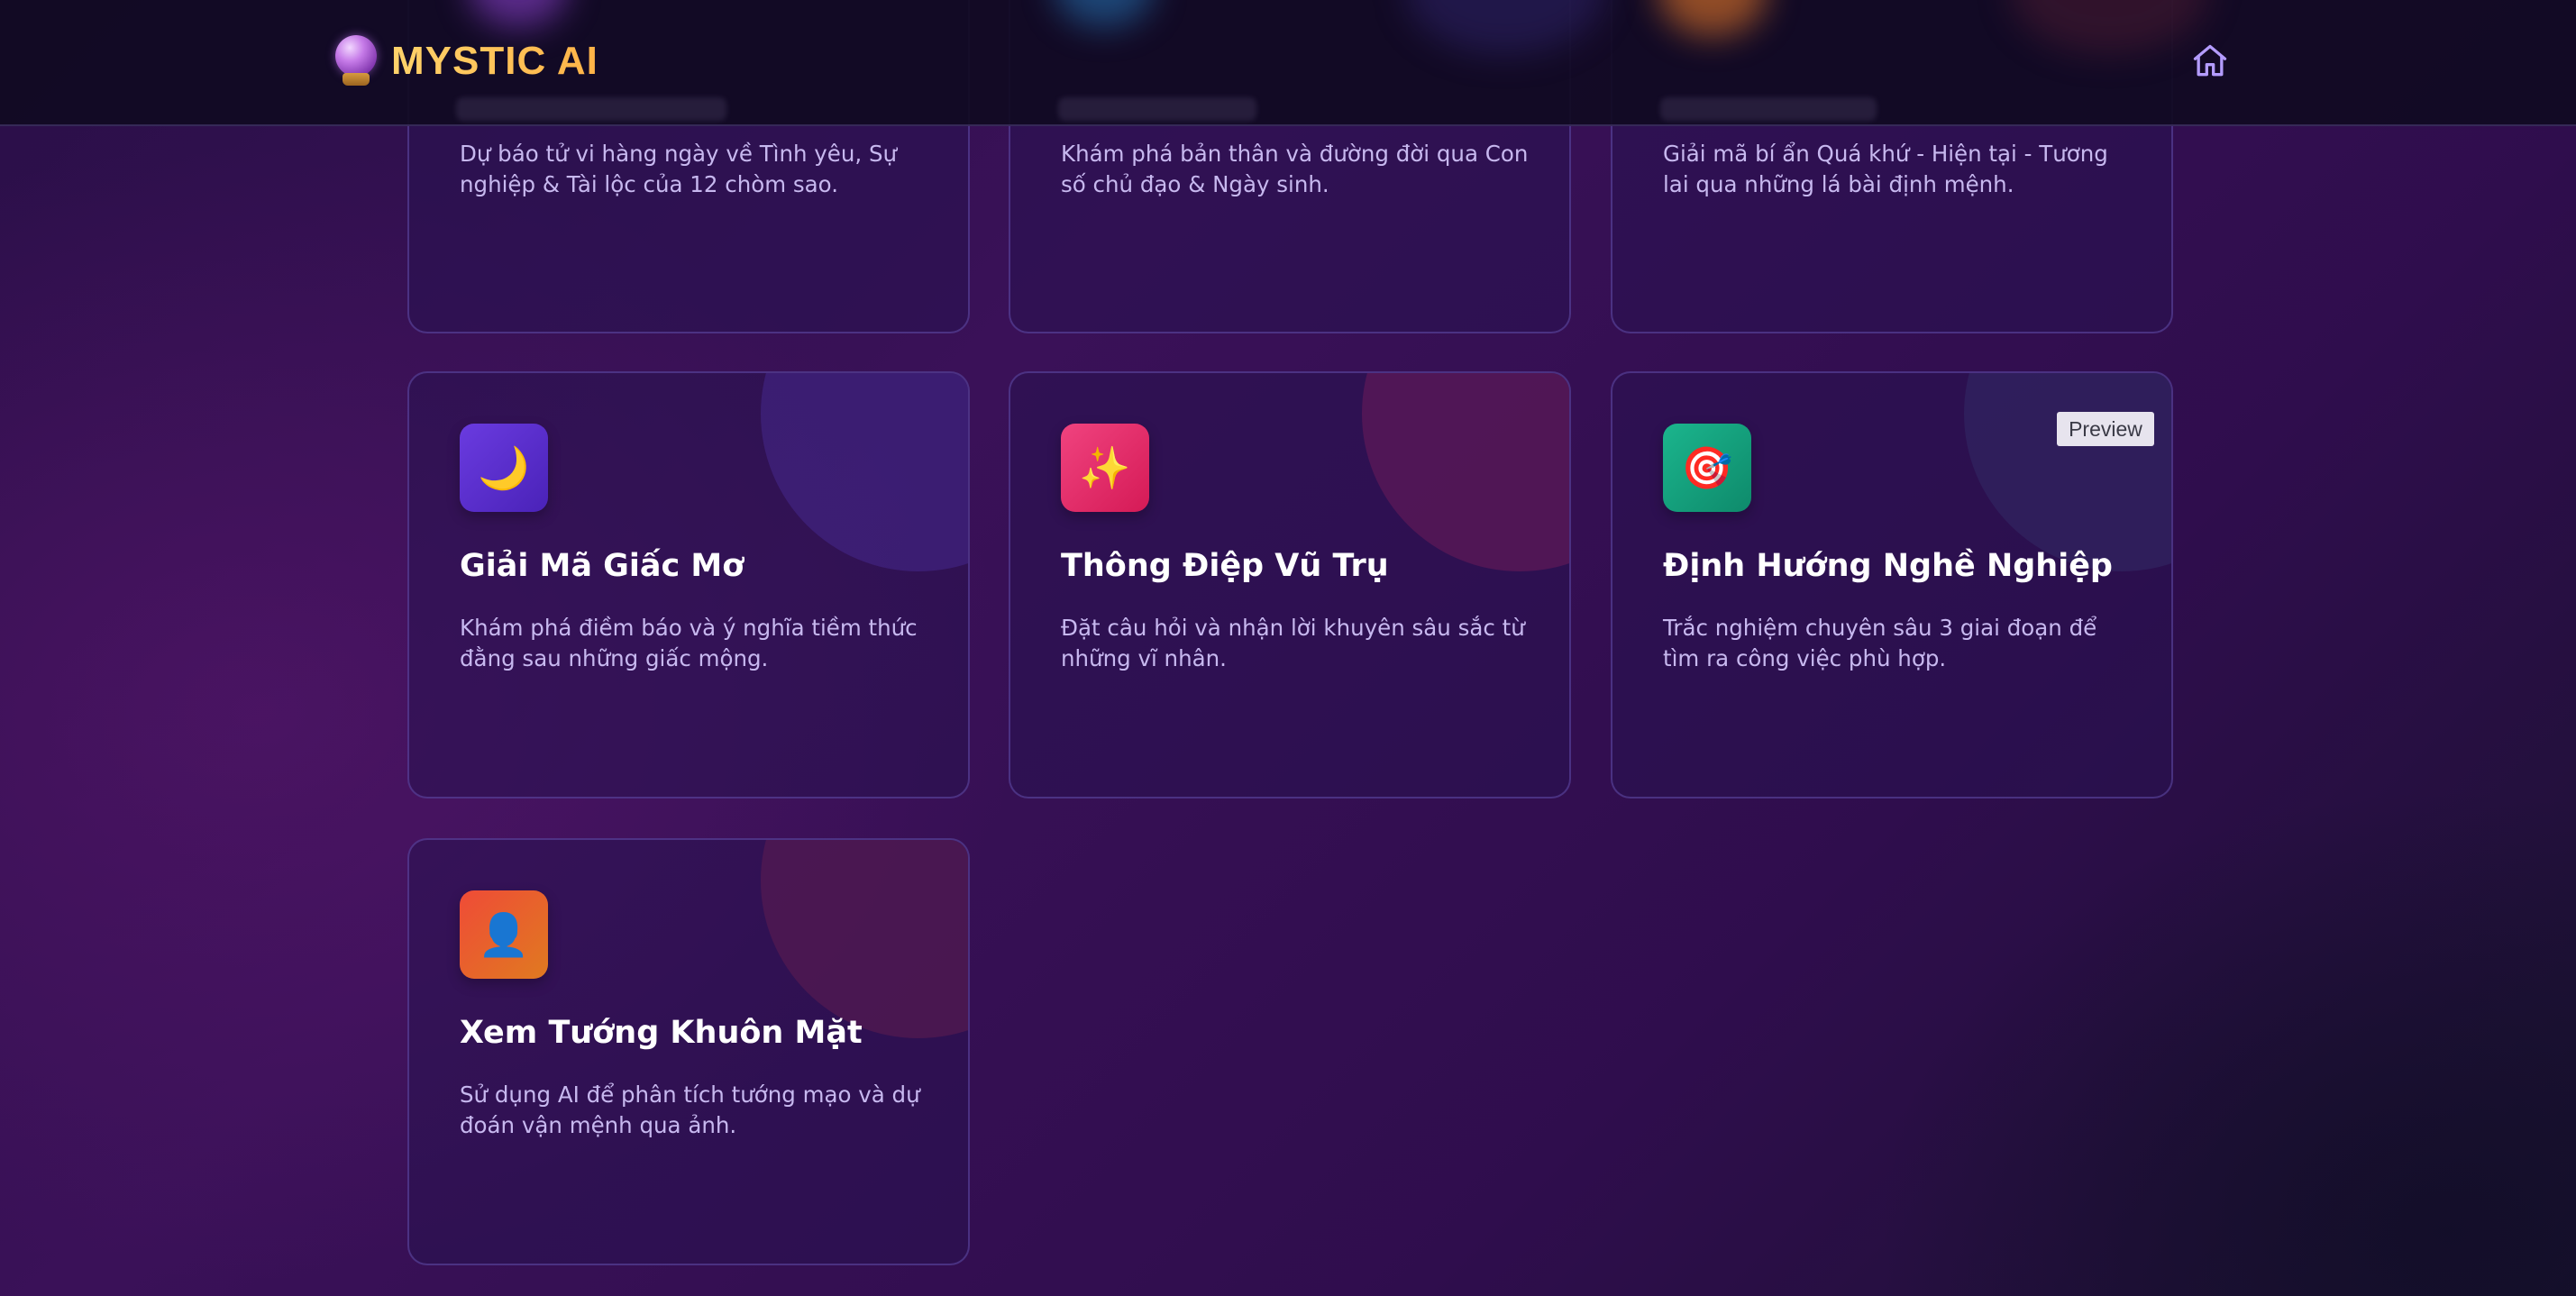  I want to click on target-dart-icon: 🎯, so click(1707, 468).